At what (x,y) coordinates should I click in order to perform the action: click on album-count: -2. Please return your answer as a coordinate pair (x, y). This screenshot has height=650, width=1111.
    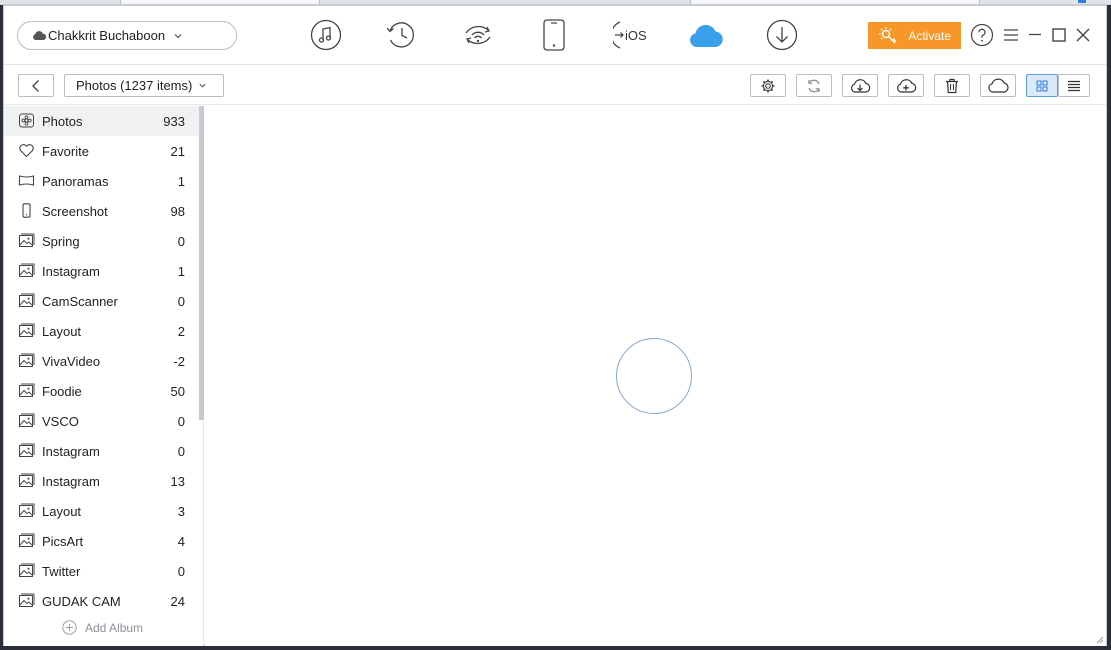
    Looking at the image, I should click on (179, 361).